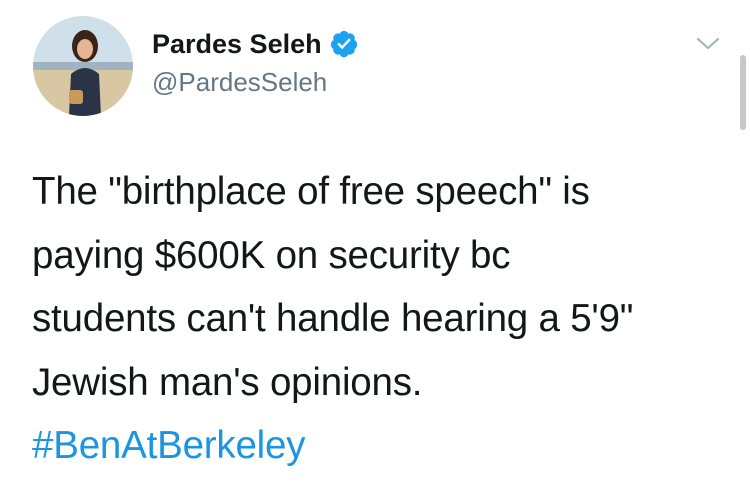 The width and height of the screenshot is (750, 488). What do you see at coordinates (237, 44) in the screenshot?
I see `display-name-text: Pardes Seleh` at bounding box center [237, 44].